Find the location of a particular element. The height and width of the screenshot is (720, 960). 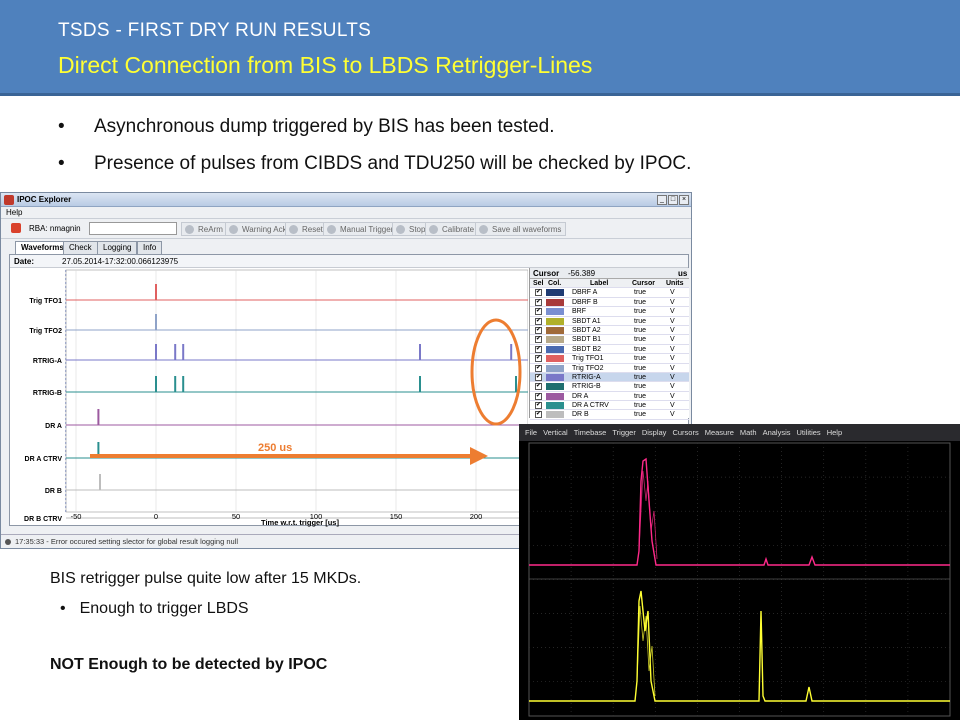

table-row: ✔ RTRIG-A true V is located at coordinates (609, 377).